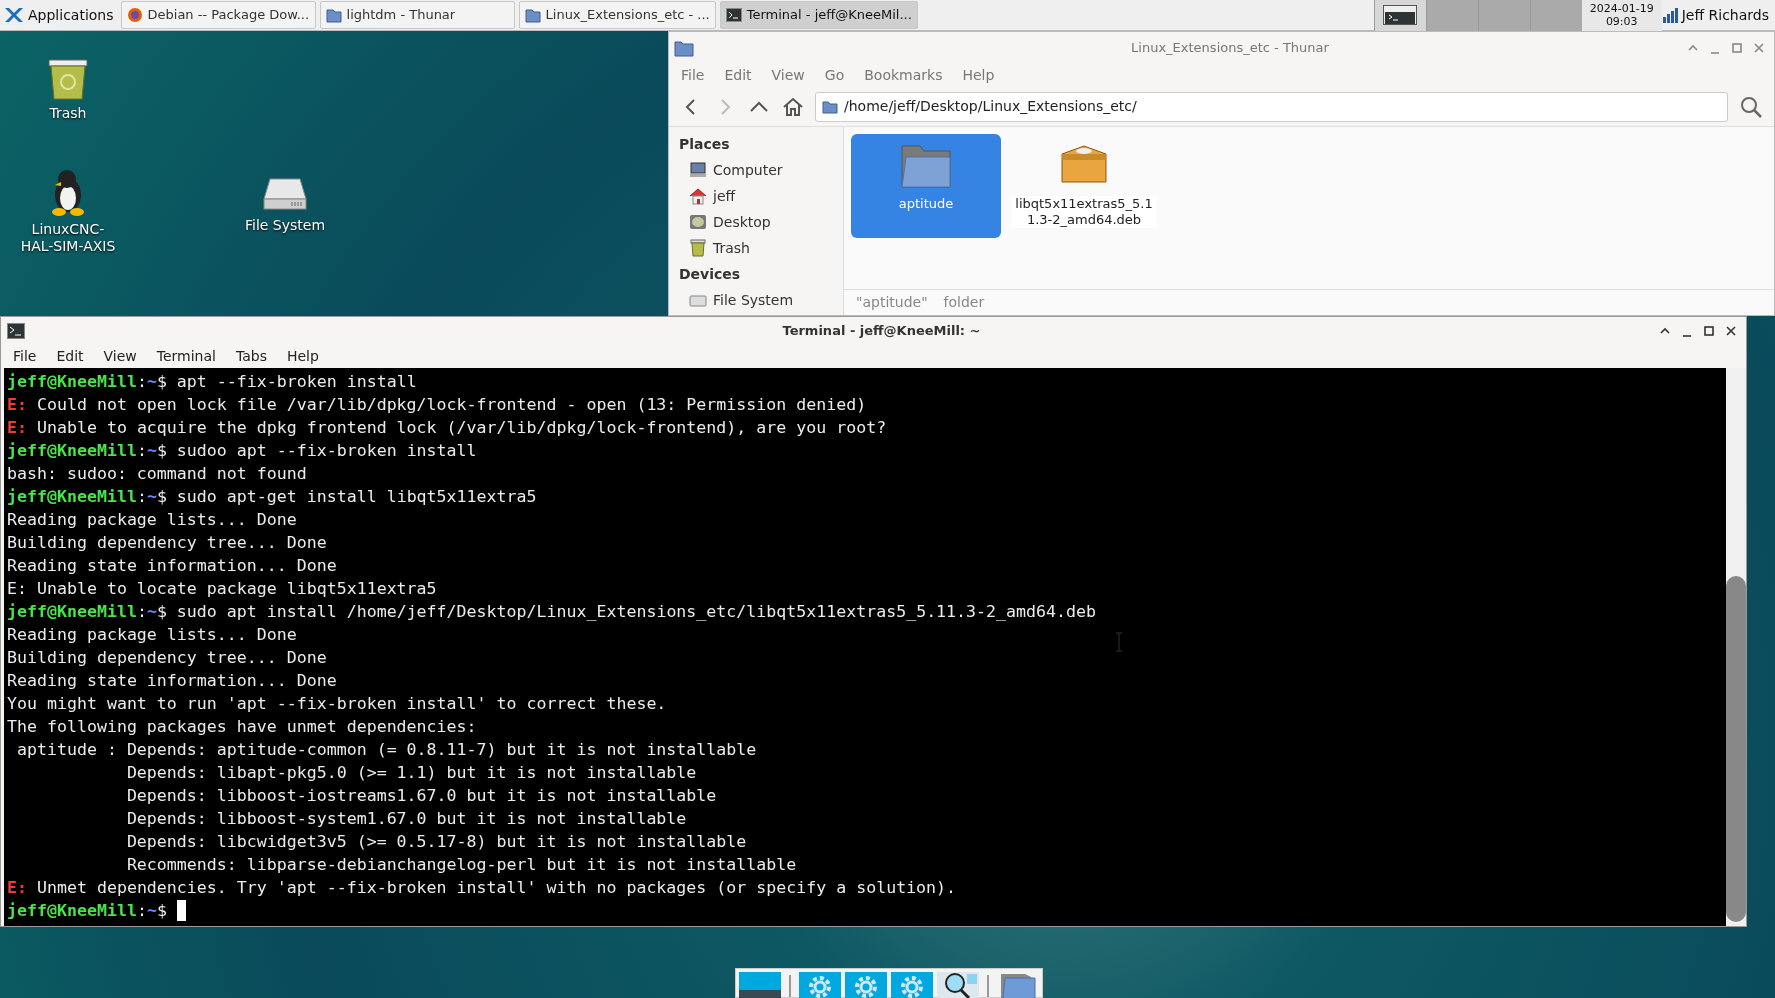 Image resolution: width=1775 pixels, height=998 pixels. I want to click on terminal-text: $ apt --fix-broken install, so click(286, 382).